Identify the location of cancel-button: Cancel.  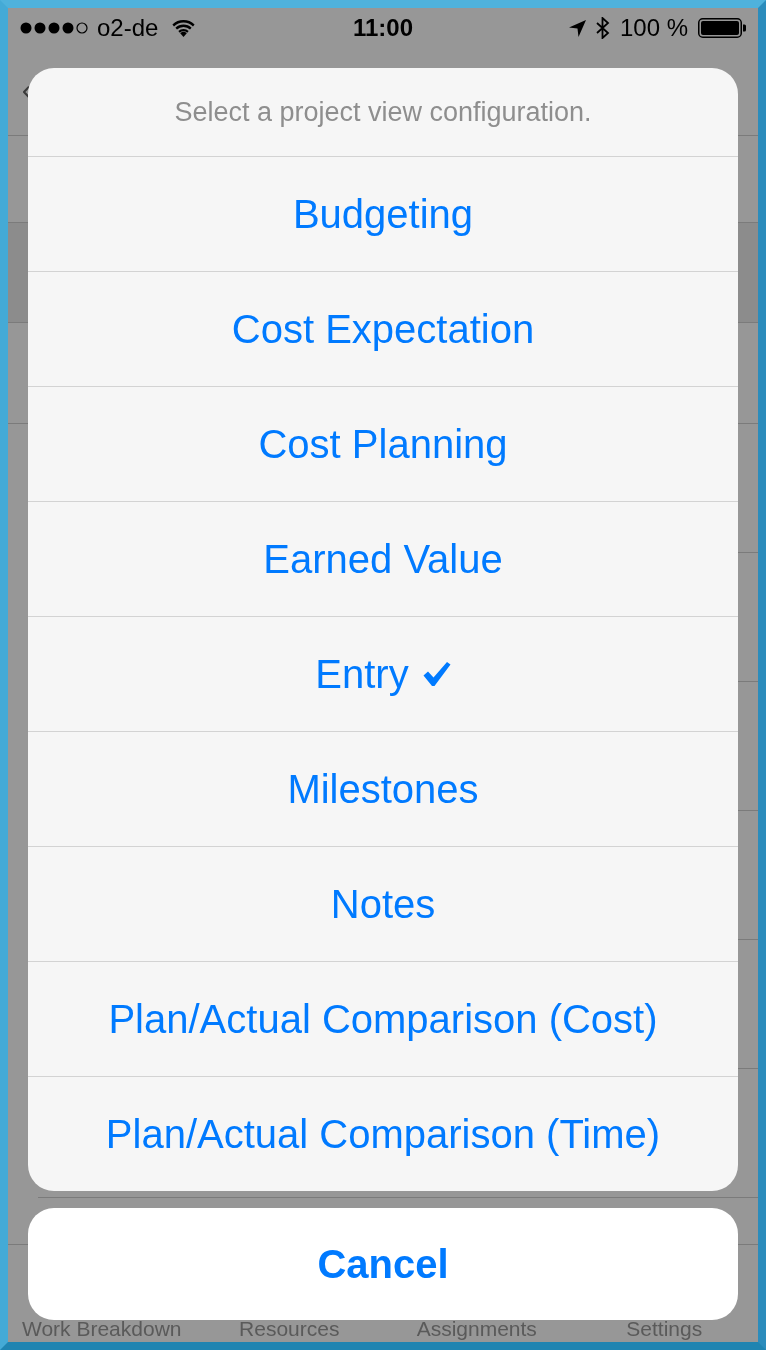
(383, 1264).